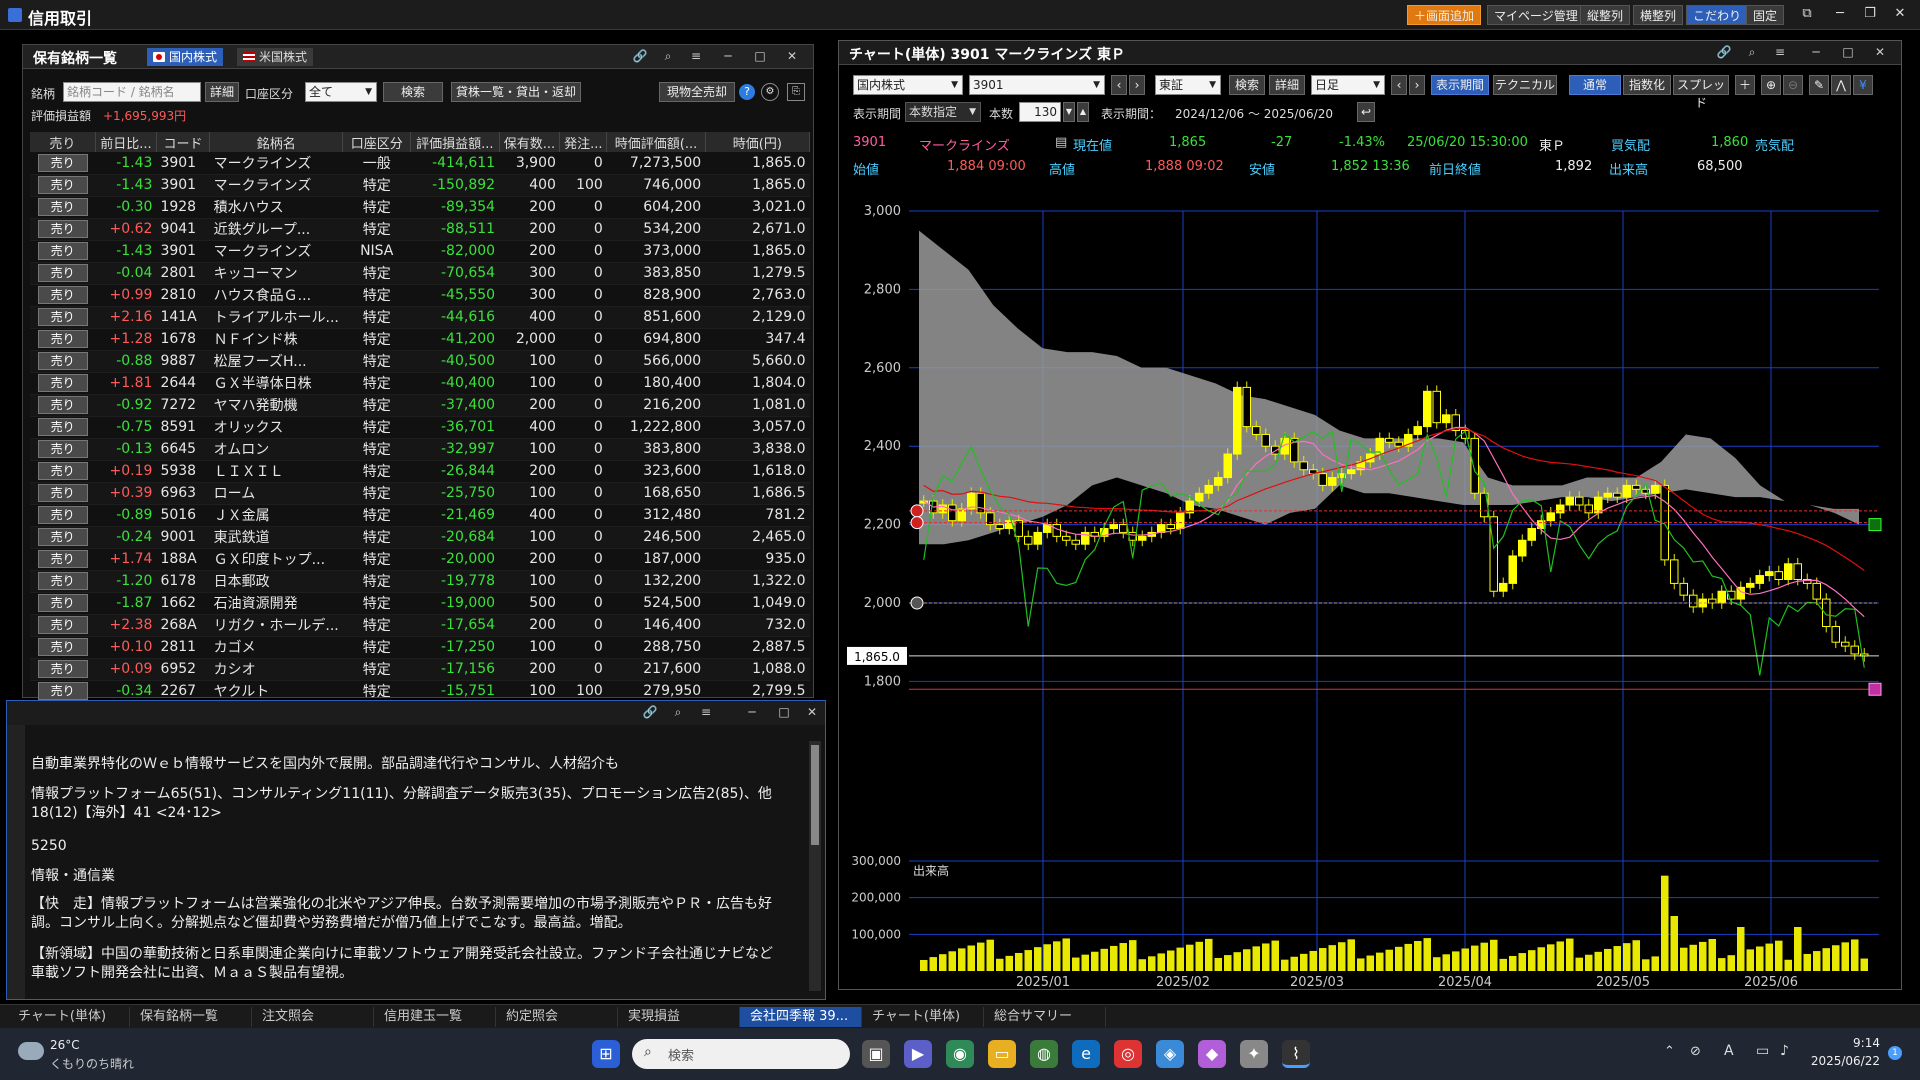  I want to click on sell-all-button: 現物全売却, so click(697, 92).